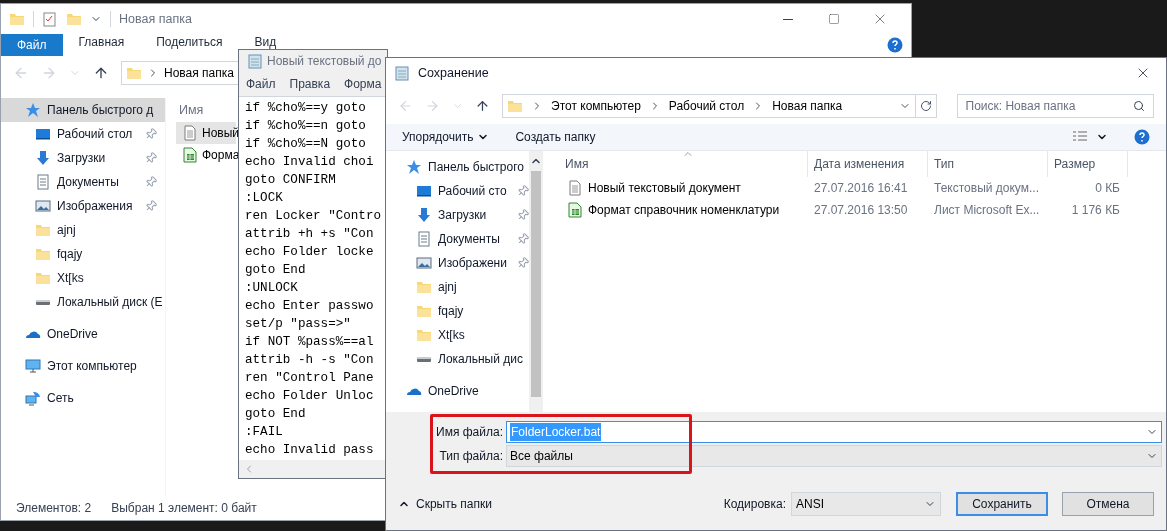  What do you see at coordinates (1108, 504) in the screenshot?
I see `cancel-button: Отмена` at bounding box center [1108, 504].